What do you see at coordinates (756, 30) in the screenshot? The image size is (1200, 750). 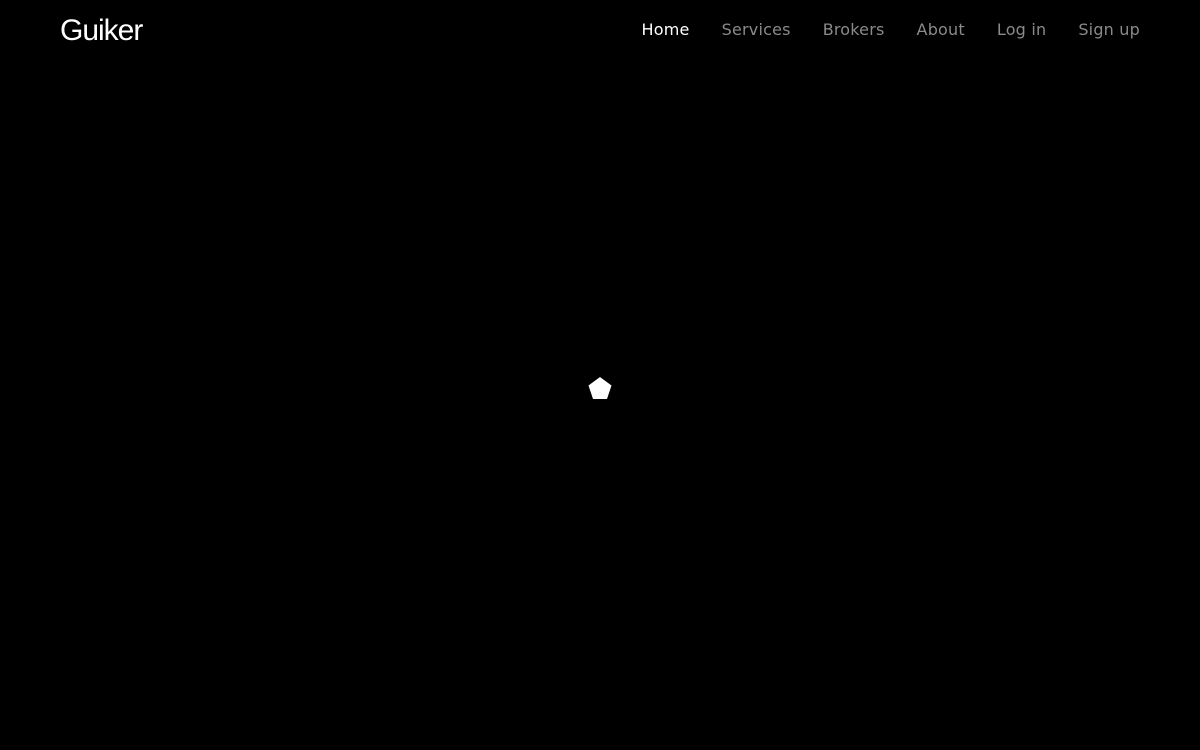 I see `nav-item-services: Services` at bounding box center [756, 30].